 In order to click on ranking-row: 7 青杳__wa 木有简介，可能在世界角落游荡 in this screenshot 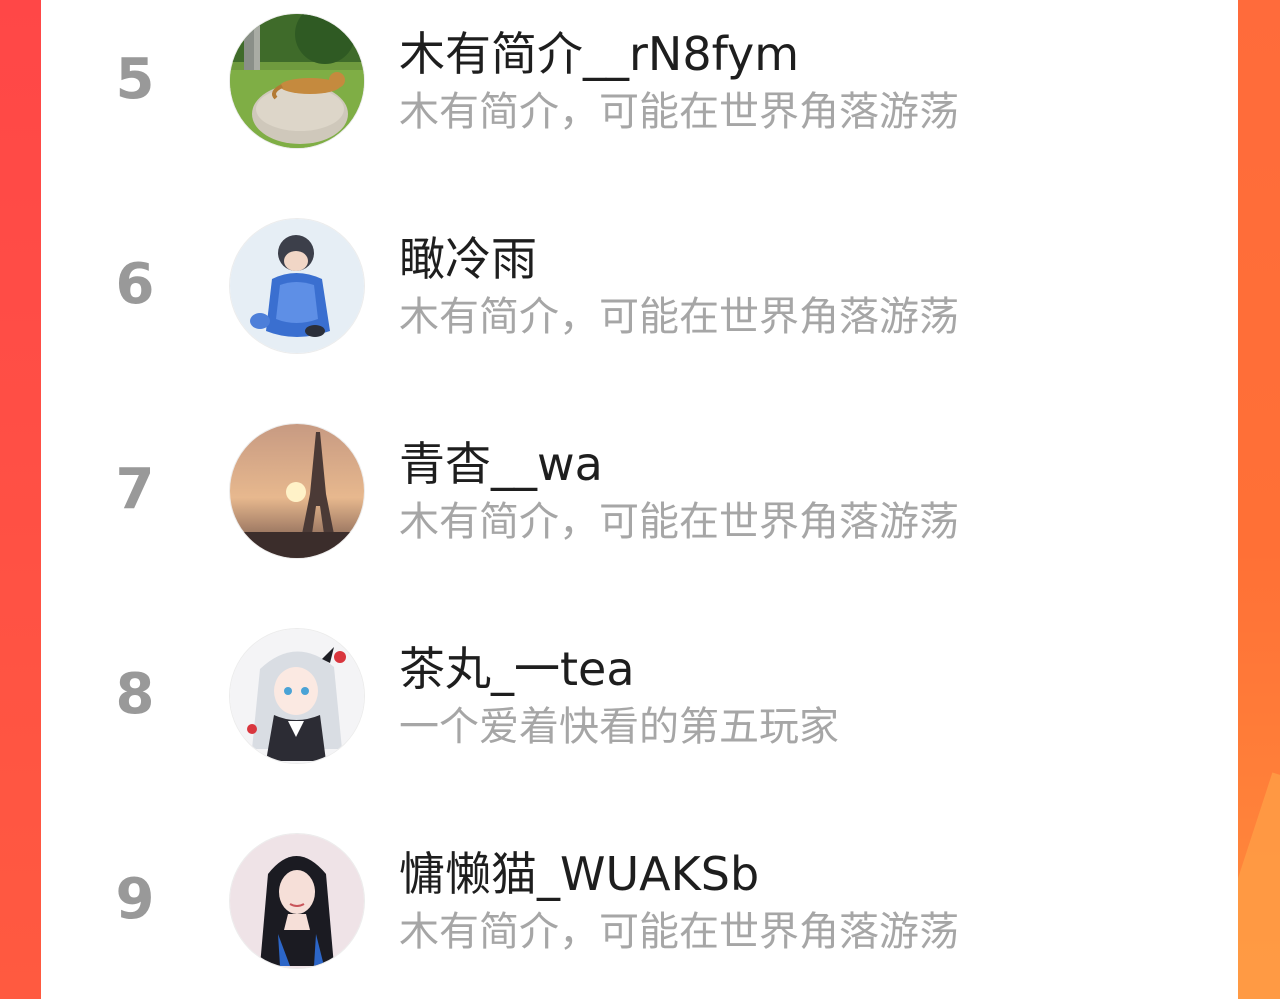, I will do `click(639, 488)`.